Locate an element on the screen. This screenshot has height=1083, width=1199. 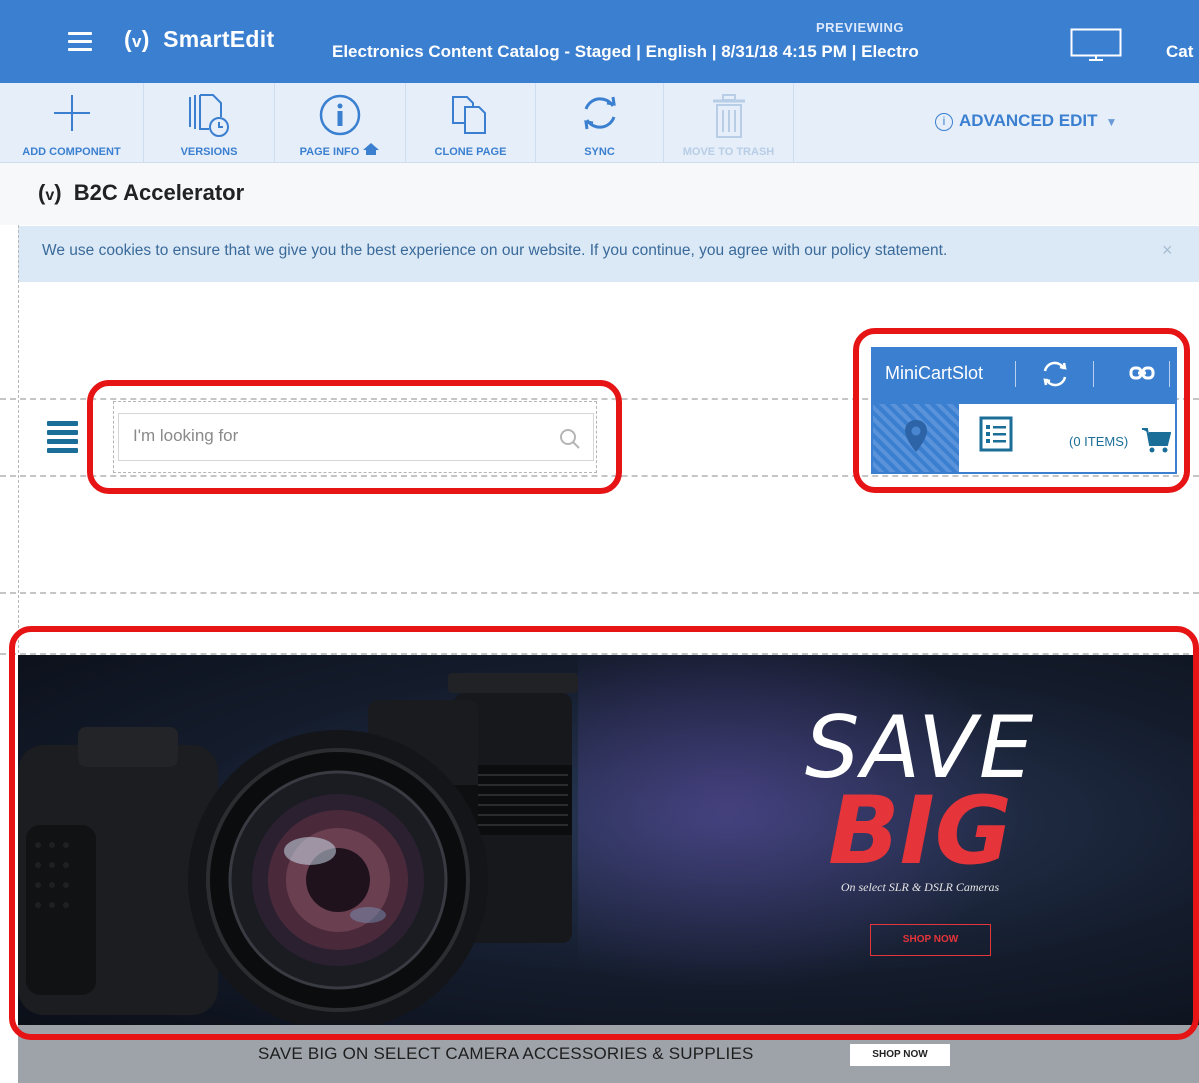
move-to-trash-button: MOVE TO TRASH is located at coordinates (729, 123).